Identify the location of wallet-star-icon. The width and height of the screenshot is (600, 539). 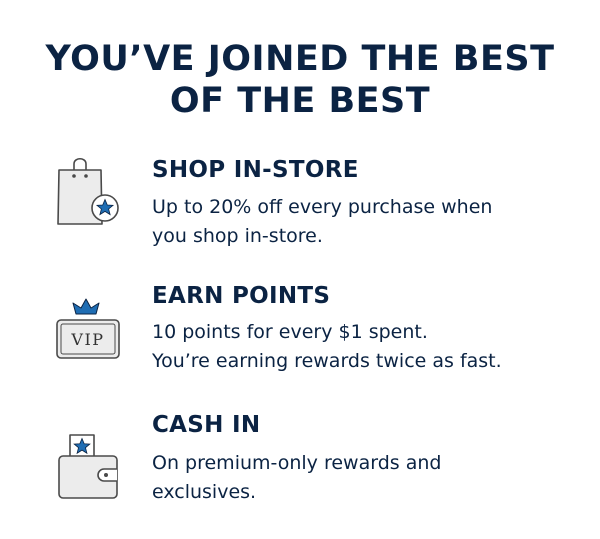
(88, 467).